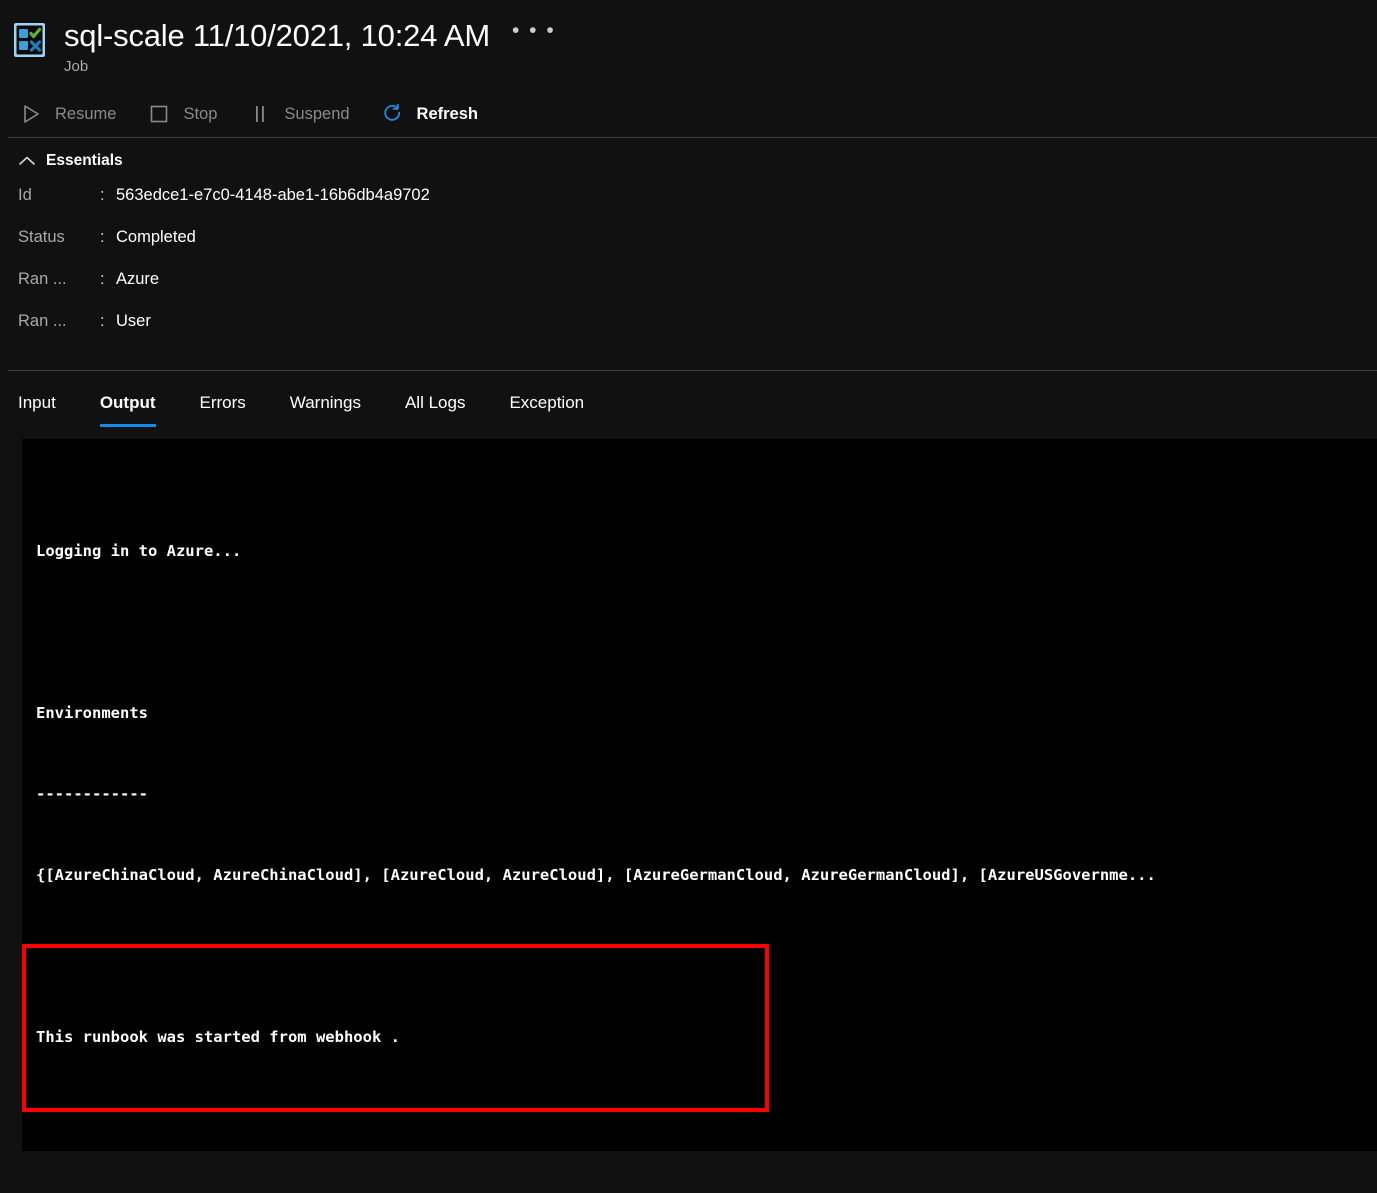 The height and width of the screenshot is (1193, 1377). Describe the element at coordinates (273, 195) in the screenshot. I see `essentials-value: 563edce1-e7c0-4148-abe1-16b6db4a9702` at that location.